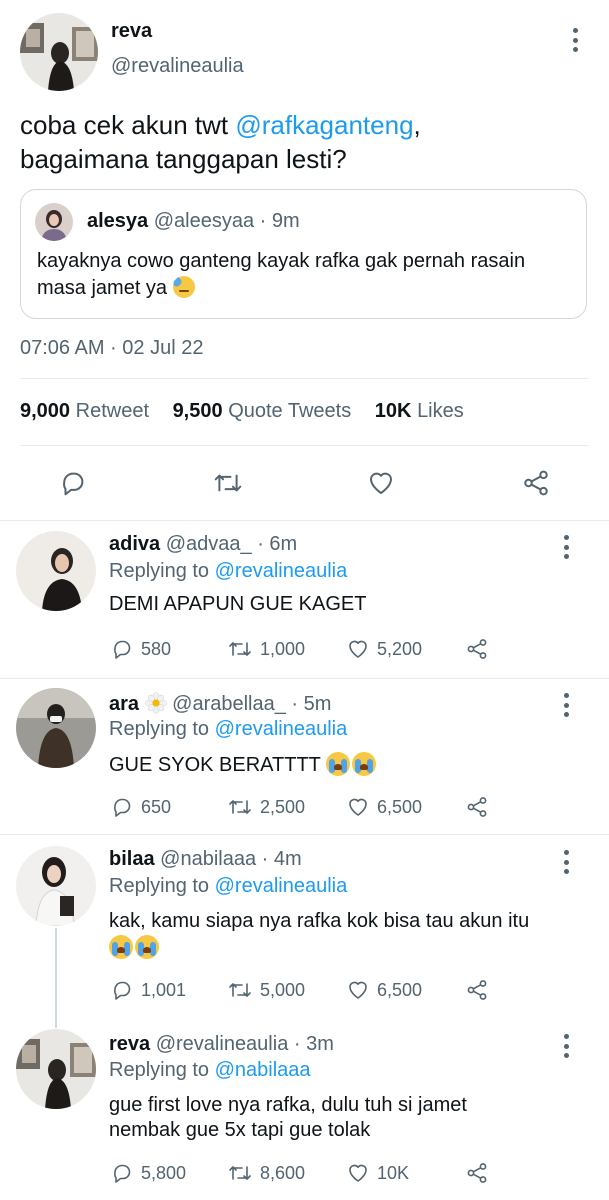 Image resolution: width=609 pixels, height=1200 pixels. I want to click on divider, so click(304, 378).